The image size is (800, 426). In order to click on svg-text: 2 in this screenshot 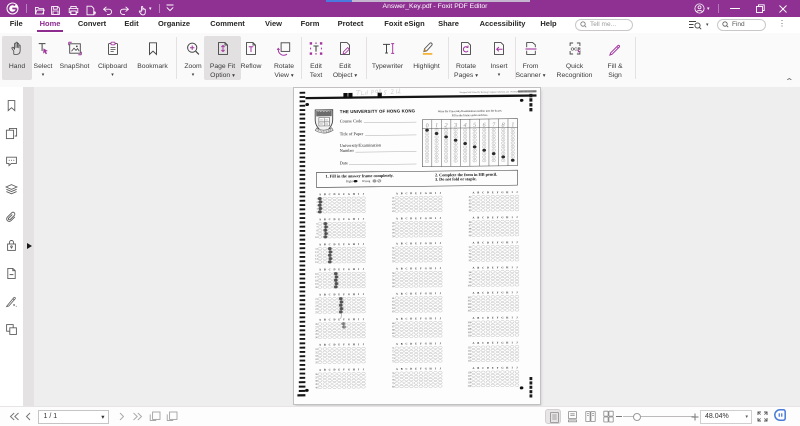, I will do `click(446, 126)`.